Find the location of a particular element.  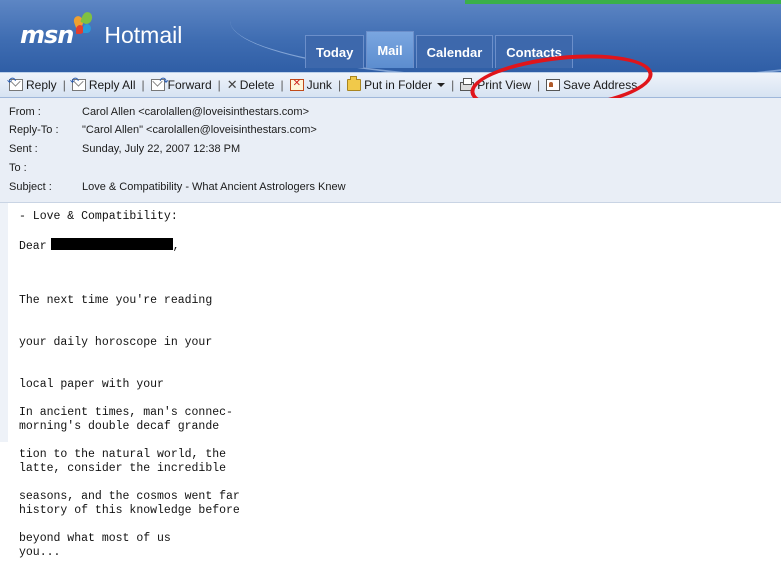

body-line: In ancient times, man's connec- is located at coordinates (126, 412).